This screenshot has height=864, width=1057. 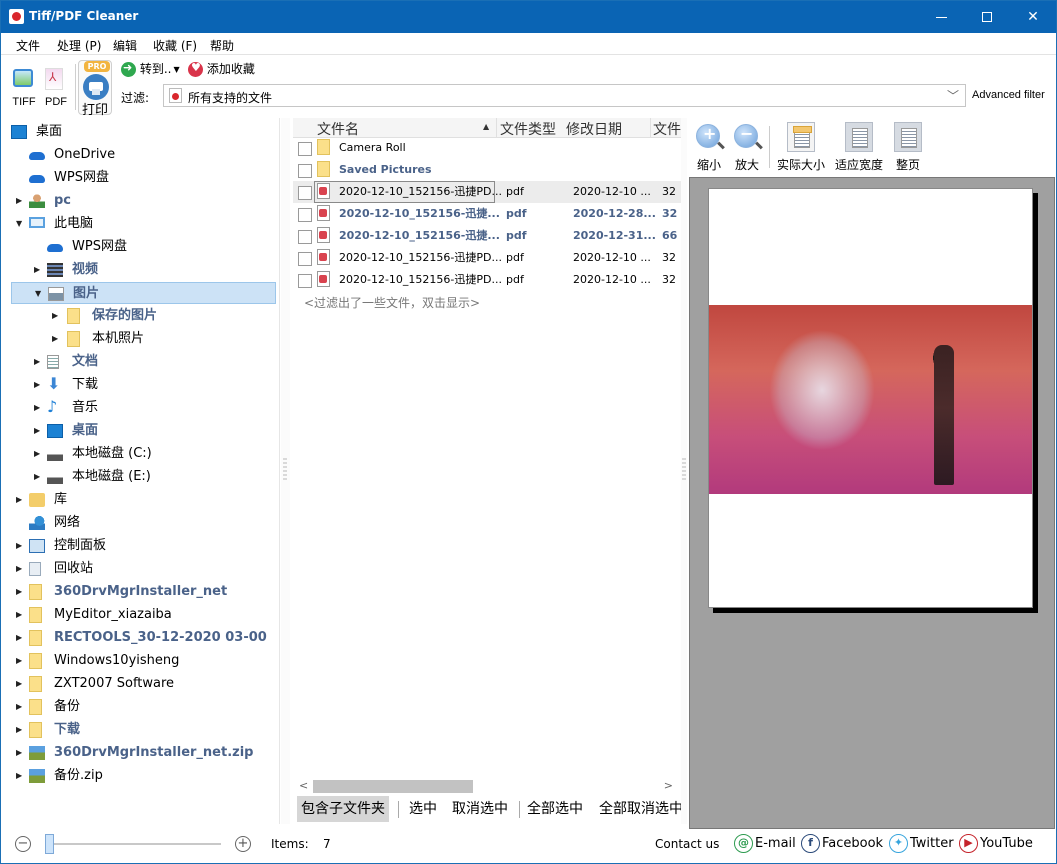 What do you see at coordinates (709, 148) in the screenshot?
I see `zoom-out-button: 缩小` at bounding box center [709, 148].